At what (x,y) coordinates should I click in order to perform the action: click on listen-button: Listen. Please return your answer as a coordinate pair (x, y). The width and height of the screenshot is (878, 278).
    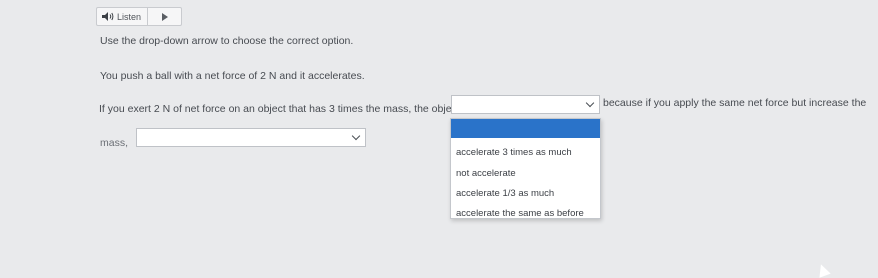
    Looking at the image, I should click on (123, 16).